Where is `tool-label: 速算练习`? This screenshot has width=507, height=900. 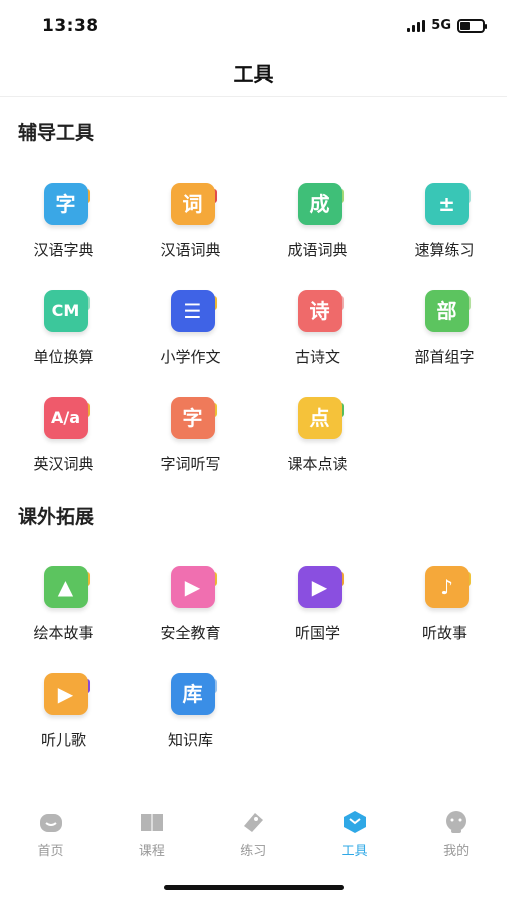
tool-label: 速算练习 is located at coordinates (444, 250).